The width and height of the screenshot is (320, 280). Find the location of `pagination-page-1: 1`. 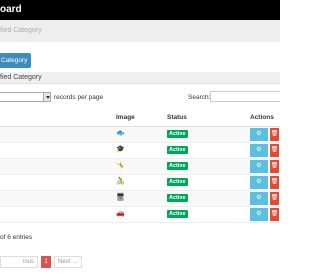

pagination-page-1: 1 is located at coordinates (46, 262).